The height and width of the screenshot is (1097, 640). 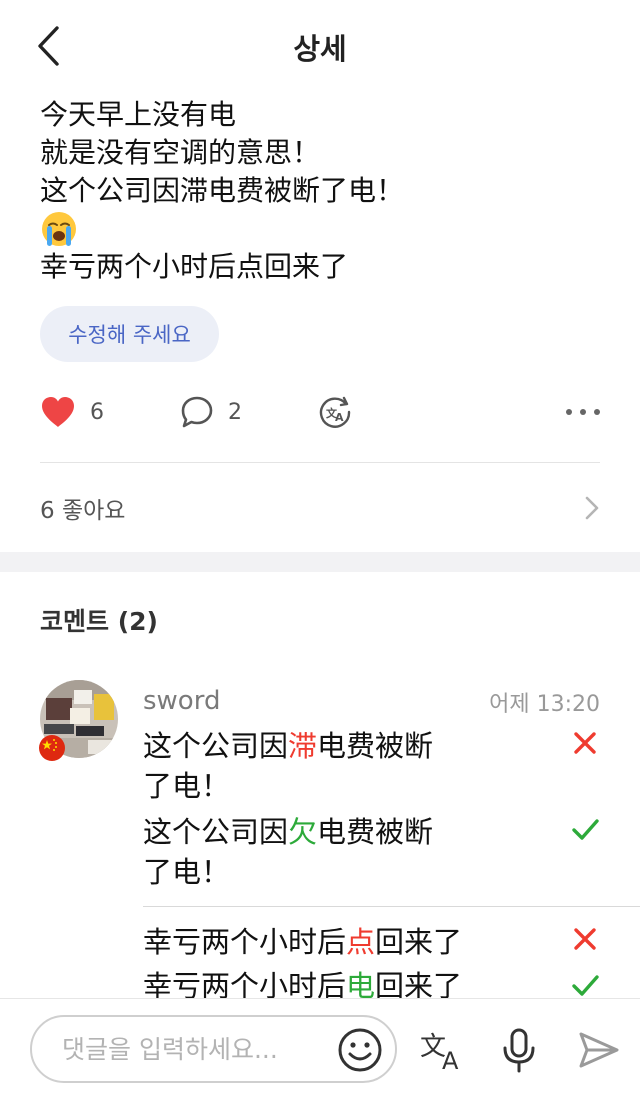 I want to click on translate-button: 文 A, so click(x=443, y=1050).